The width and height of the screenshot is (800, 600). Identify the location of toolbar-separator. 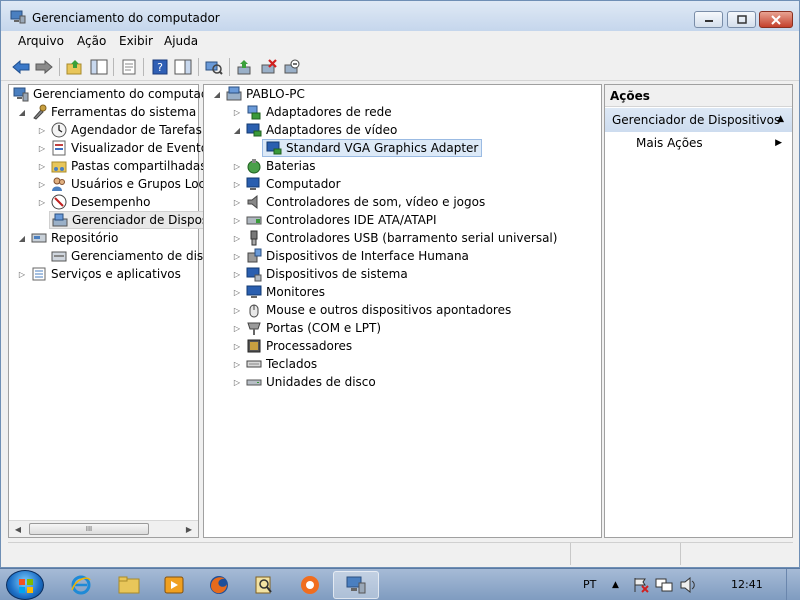
(143, 67).